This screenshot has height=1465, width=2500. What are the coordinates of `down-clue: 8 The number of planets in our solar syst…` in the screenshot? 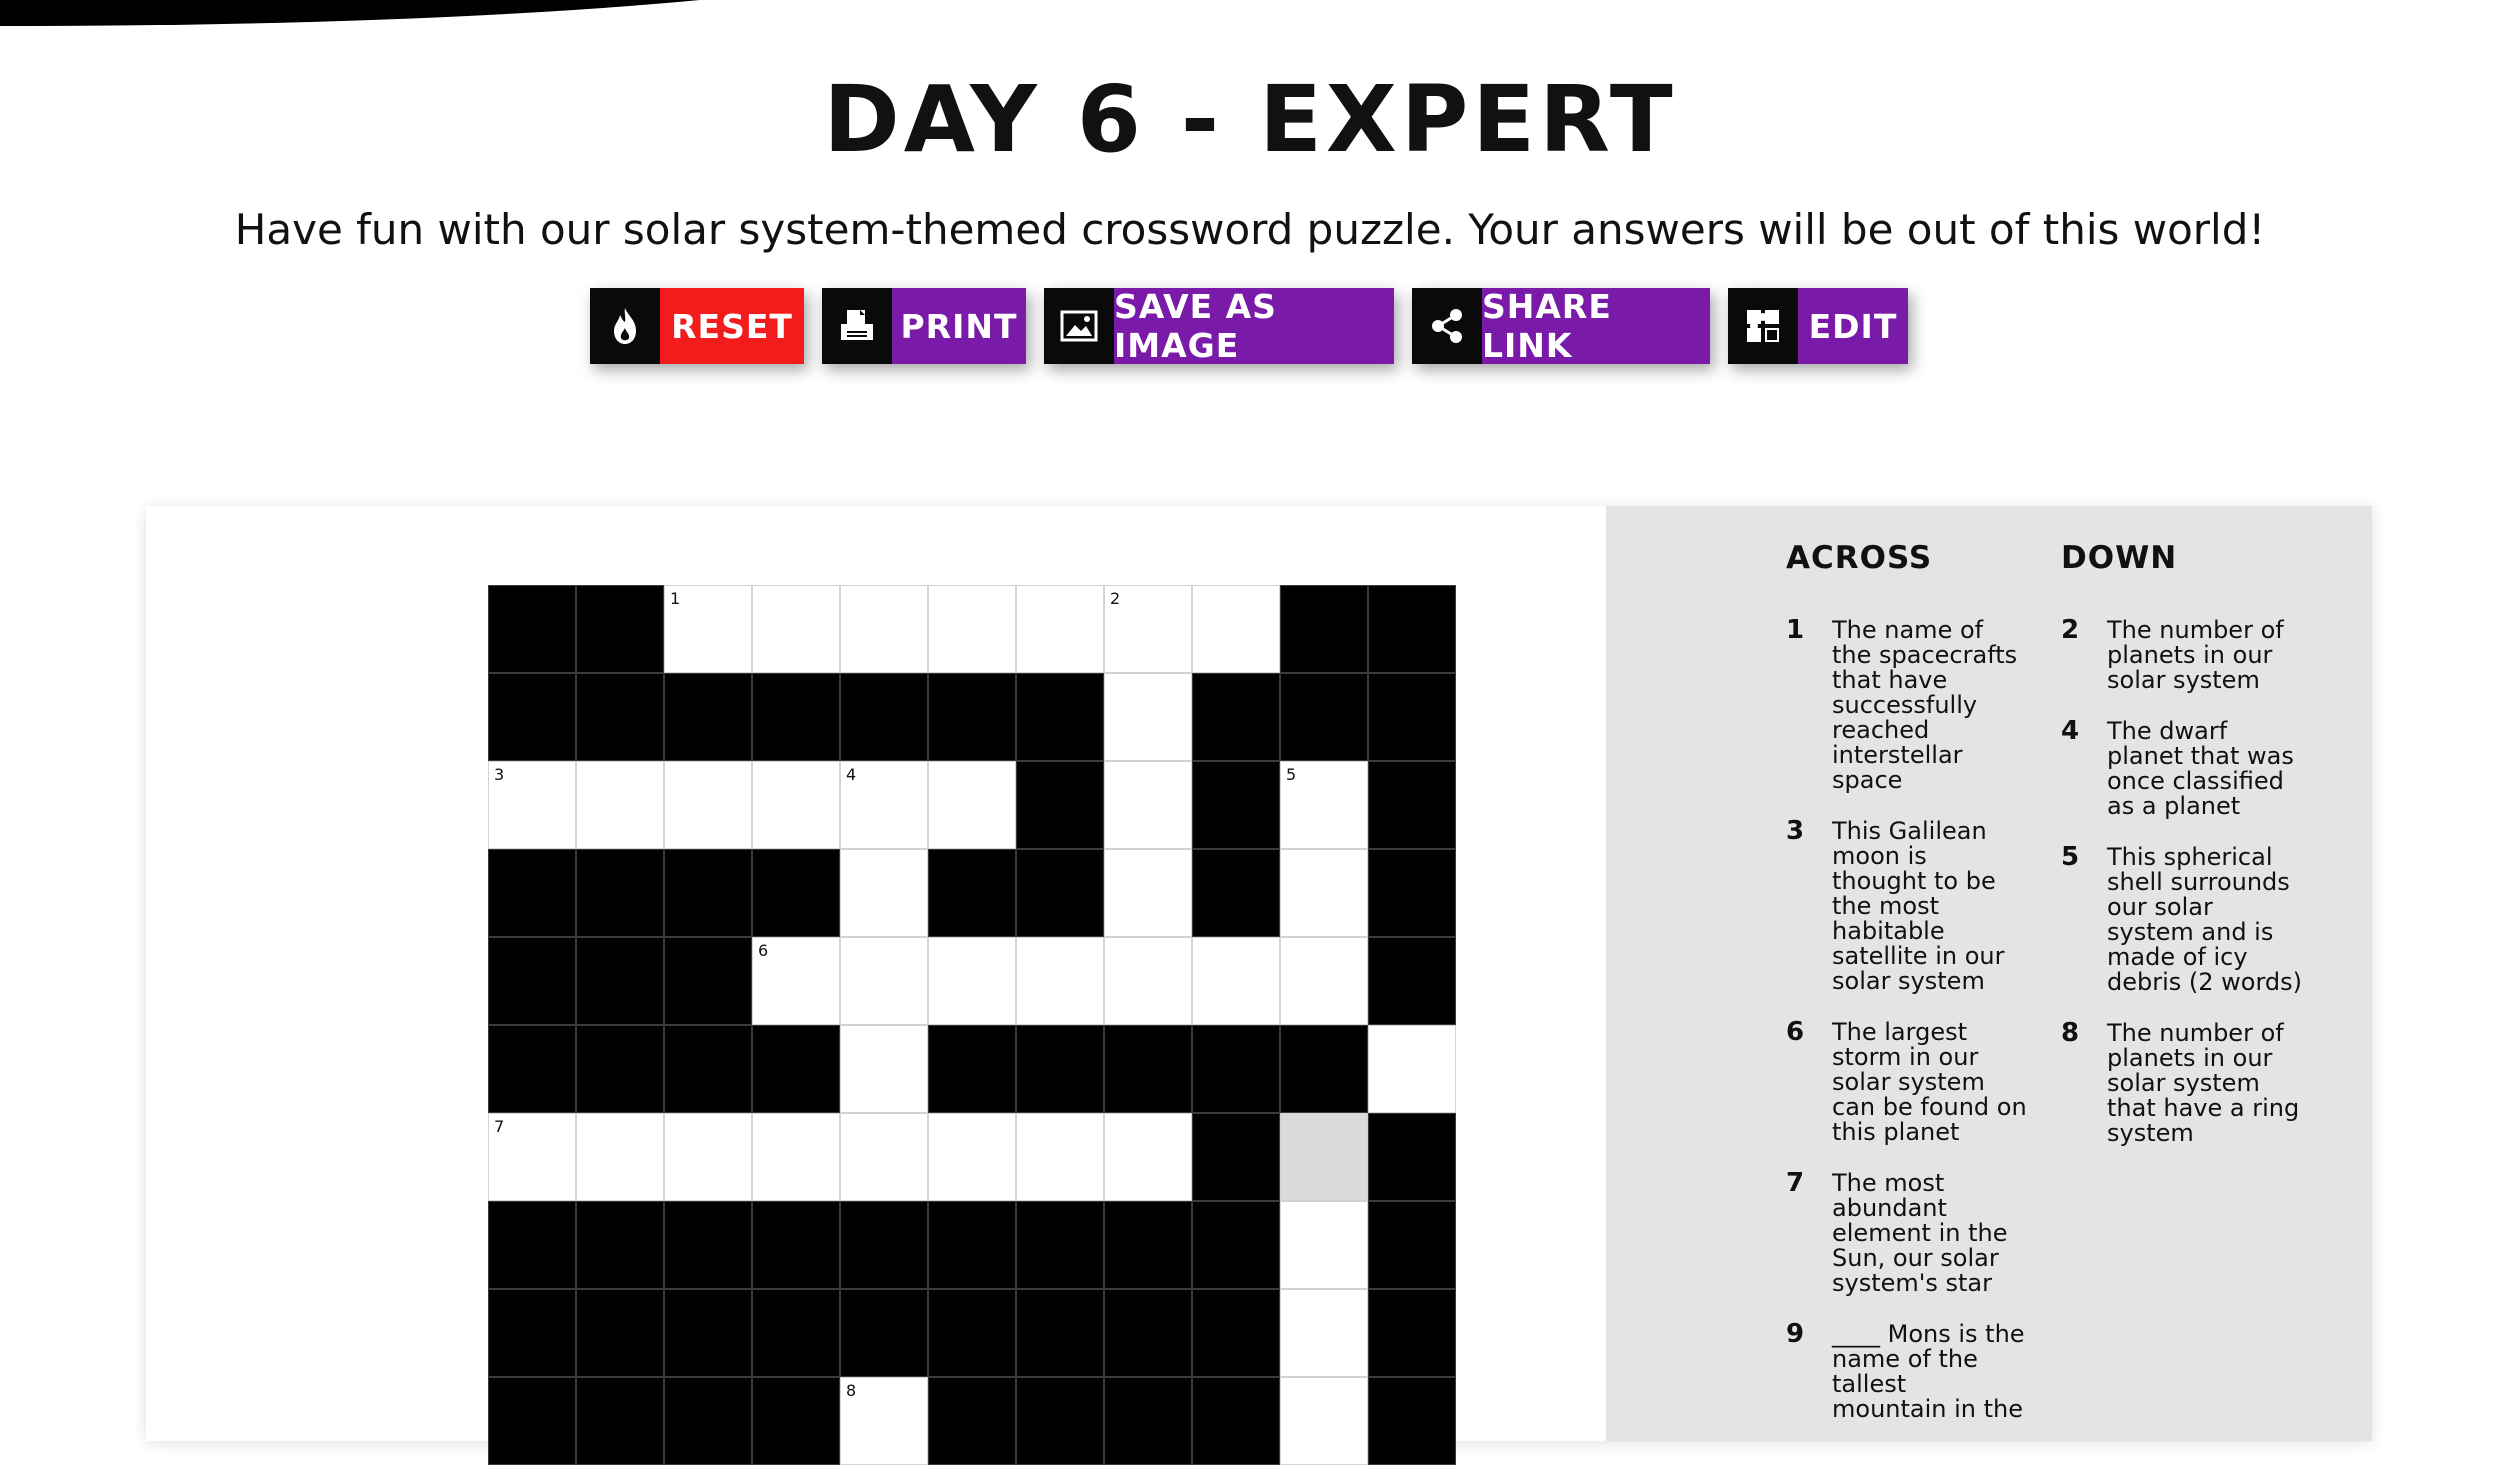 It's located at (2182, 1083).